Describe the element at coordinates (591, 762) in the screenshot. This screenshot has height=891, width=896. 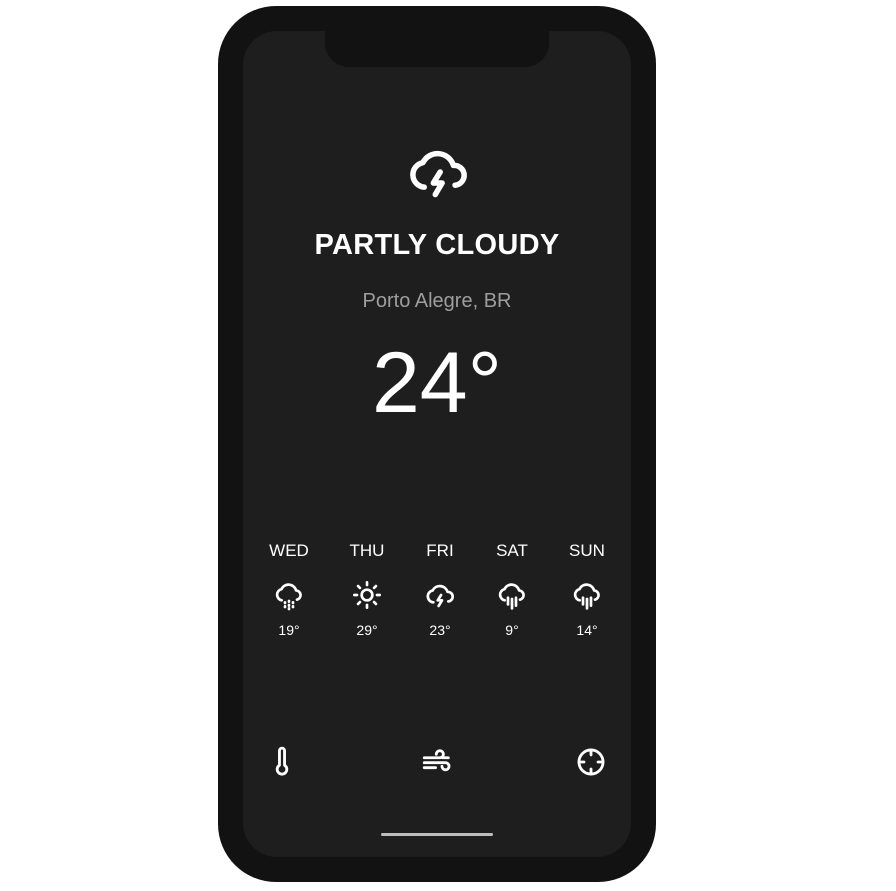
I see `location-crosshair-icon` at that location.